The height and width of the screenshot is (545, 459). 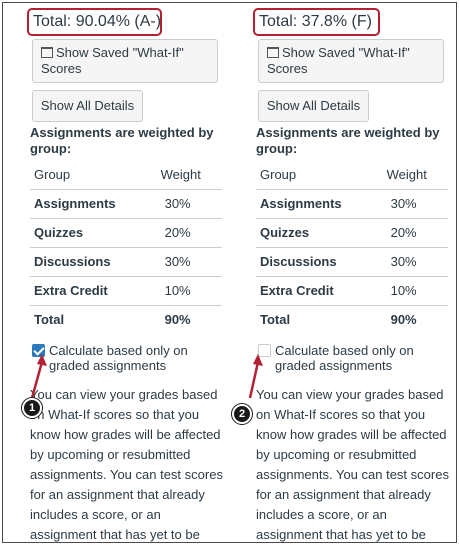 I want to click on callout-marker-1: 1, so click(x=32, y=408).